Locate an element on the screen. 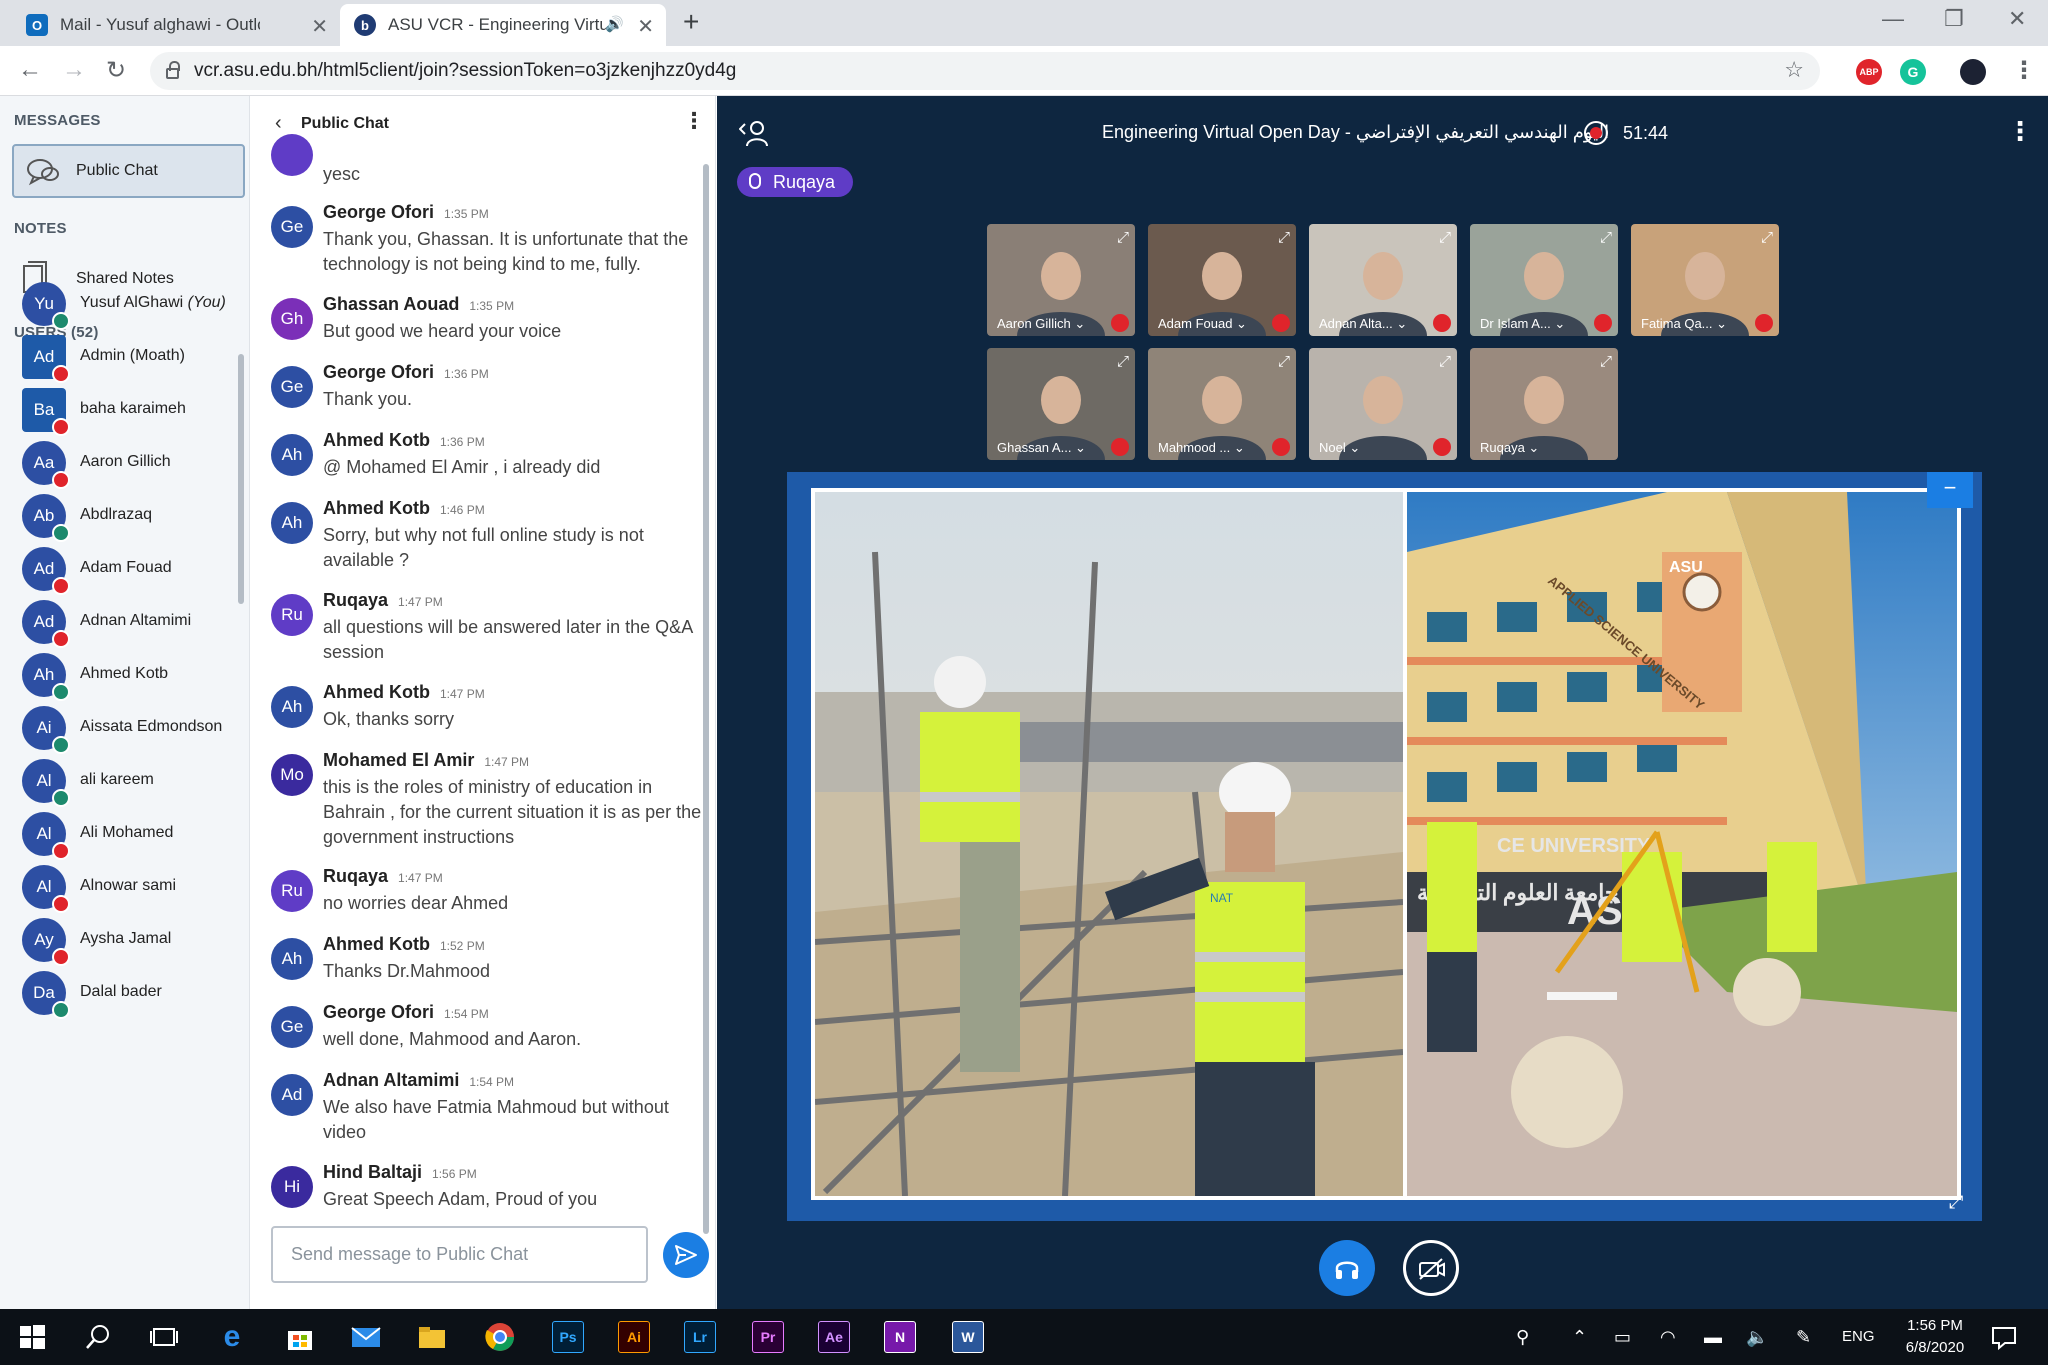 This screenshot has height=1365, width=2048. tab-outlook: O Mail - Yusuf alghawi - Outlook ✕ is located at coordinates (176, 25).